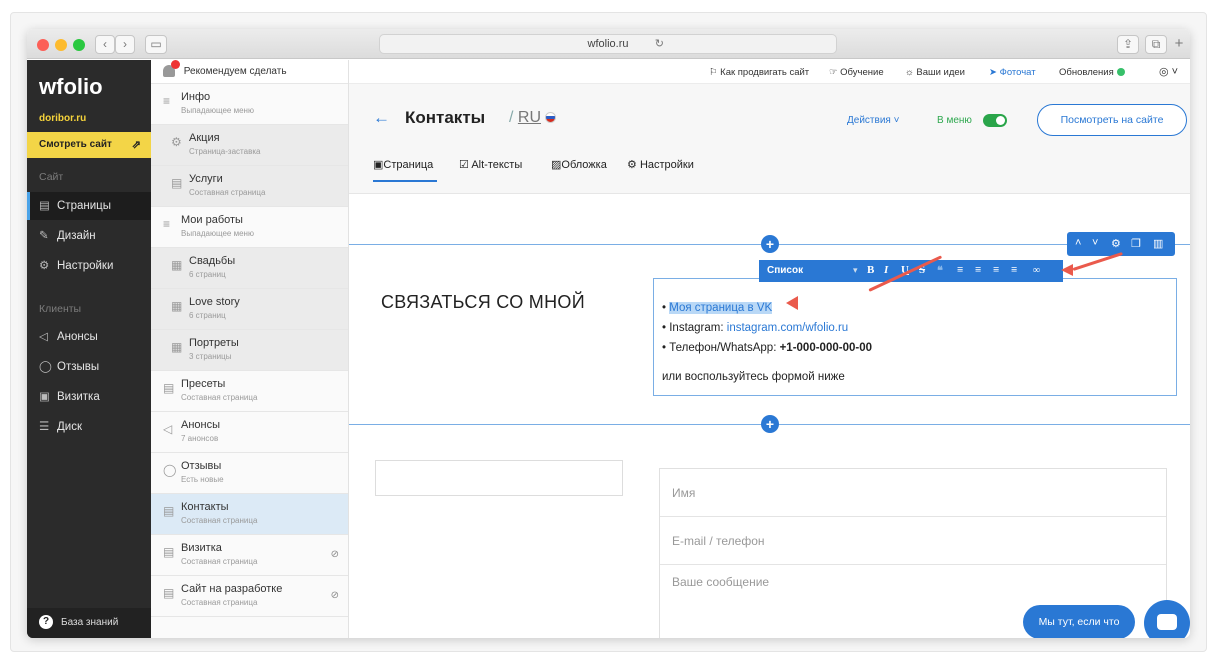  What do you see at coordinates (608, 44) in the screenshot?
I see `address-bar: wfolio.ru ↻` at bounding box center [608, 44].